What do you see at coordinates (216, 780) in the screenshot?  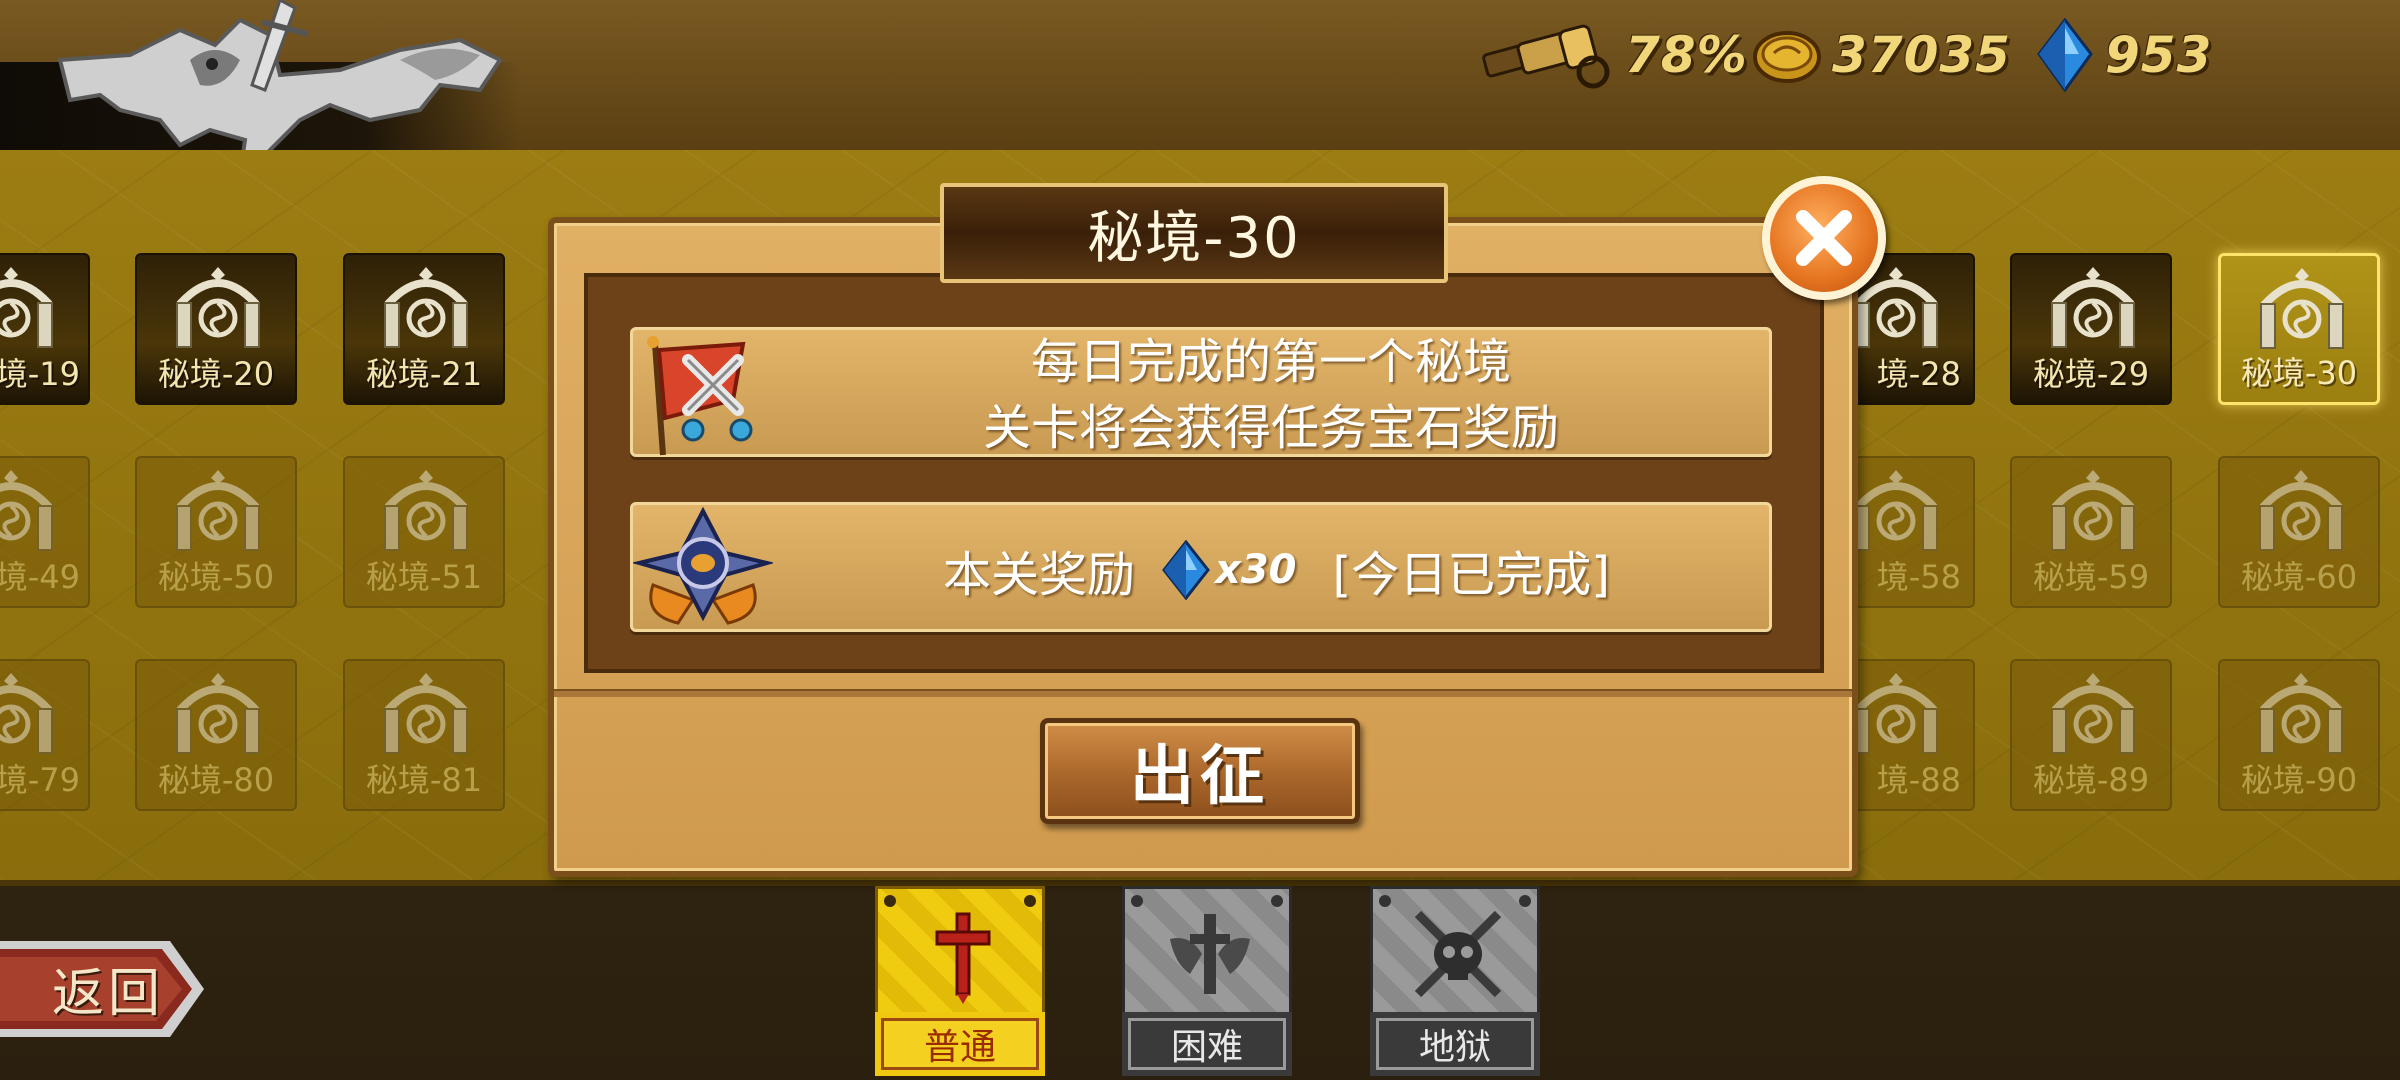 I see `level-label: 秘境-80` at bounding box center [216, 780].